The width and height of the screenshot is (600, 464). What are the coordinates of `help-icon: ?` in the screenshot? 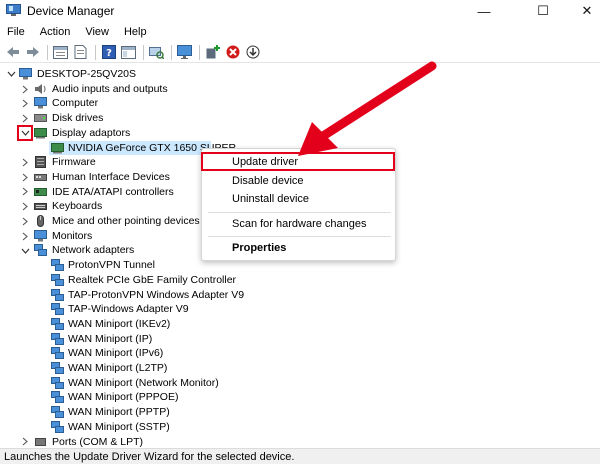 It's located at (108, 52).